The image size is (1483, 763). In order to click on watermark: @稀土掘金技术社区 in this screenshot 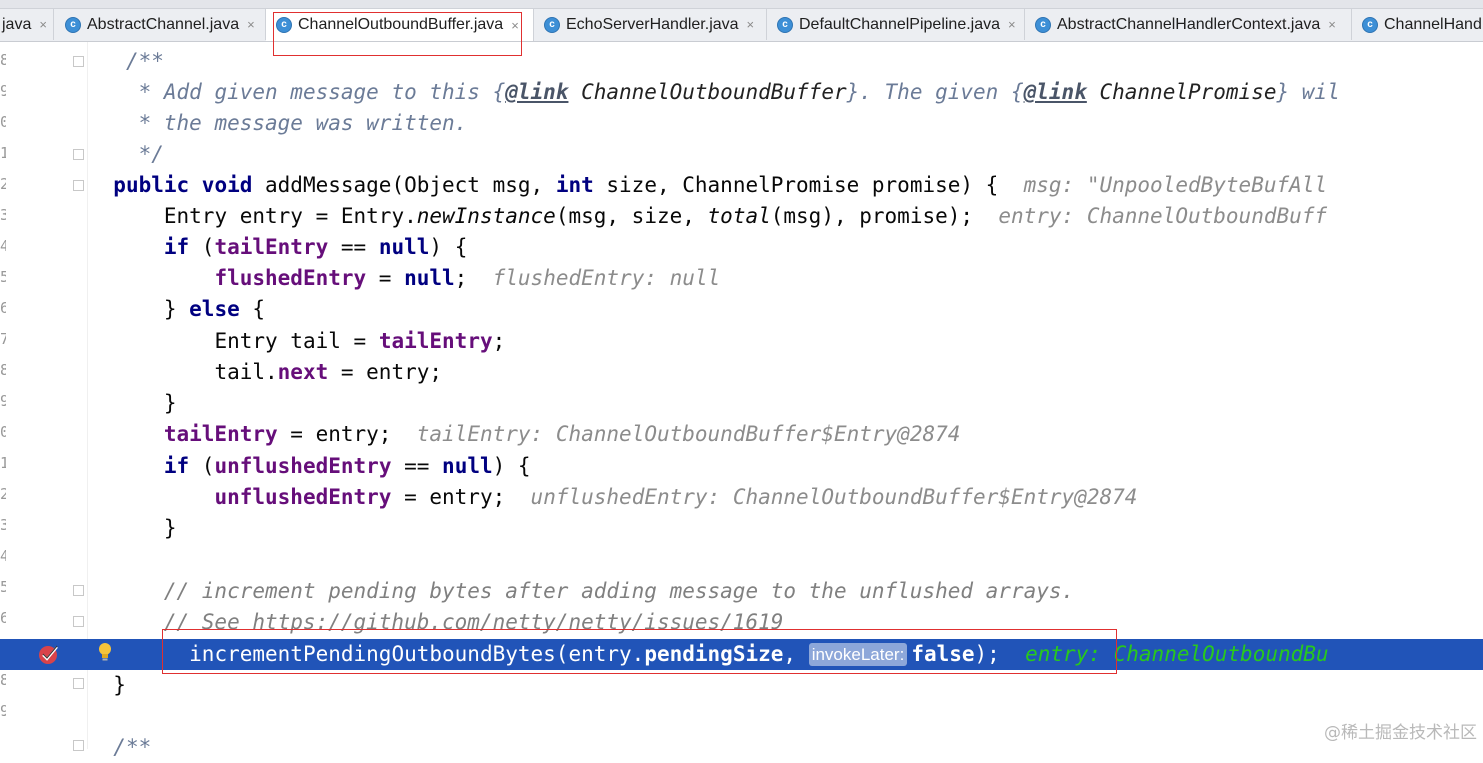, I will do `click(1400, 733)`.